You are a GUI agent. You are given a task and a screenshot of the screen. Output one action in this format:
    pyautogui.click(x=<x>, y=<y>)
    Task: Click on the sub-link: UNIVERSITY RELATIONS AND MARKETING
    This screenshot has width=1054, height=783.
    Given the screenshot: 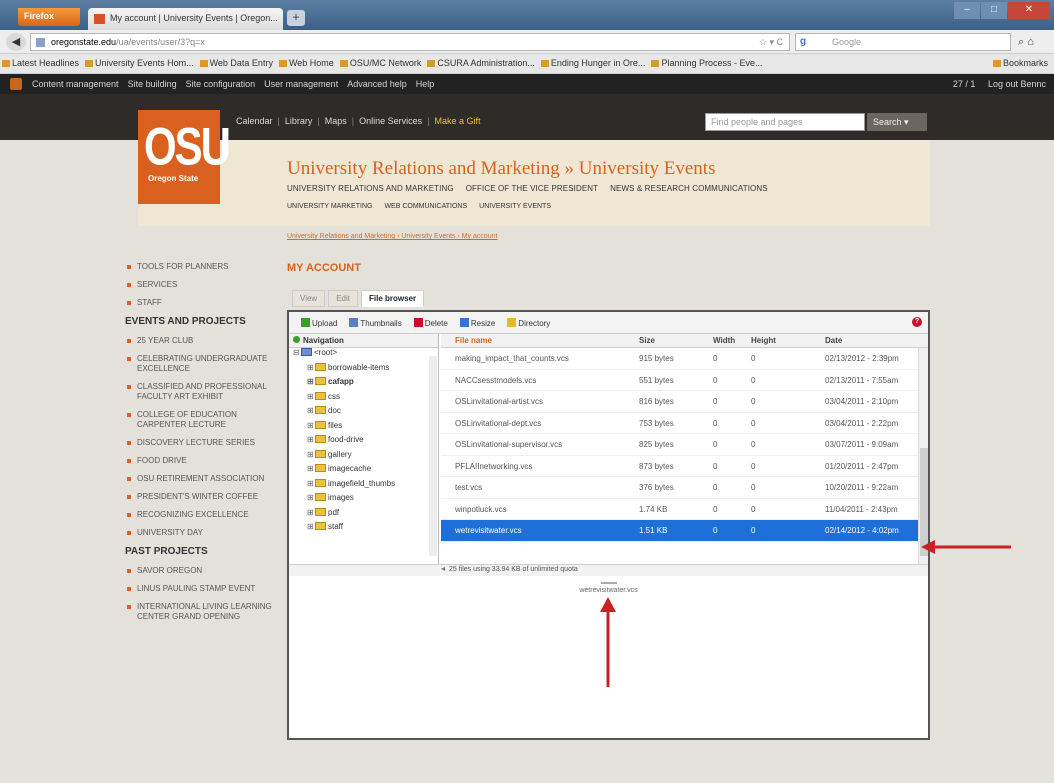 What is the action you would take?
    pyautogui.click(x=370, y=188)
    